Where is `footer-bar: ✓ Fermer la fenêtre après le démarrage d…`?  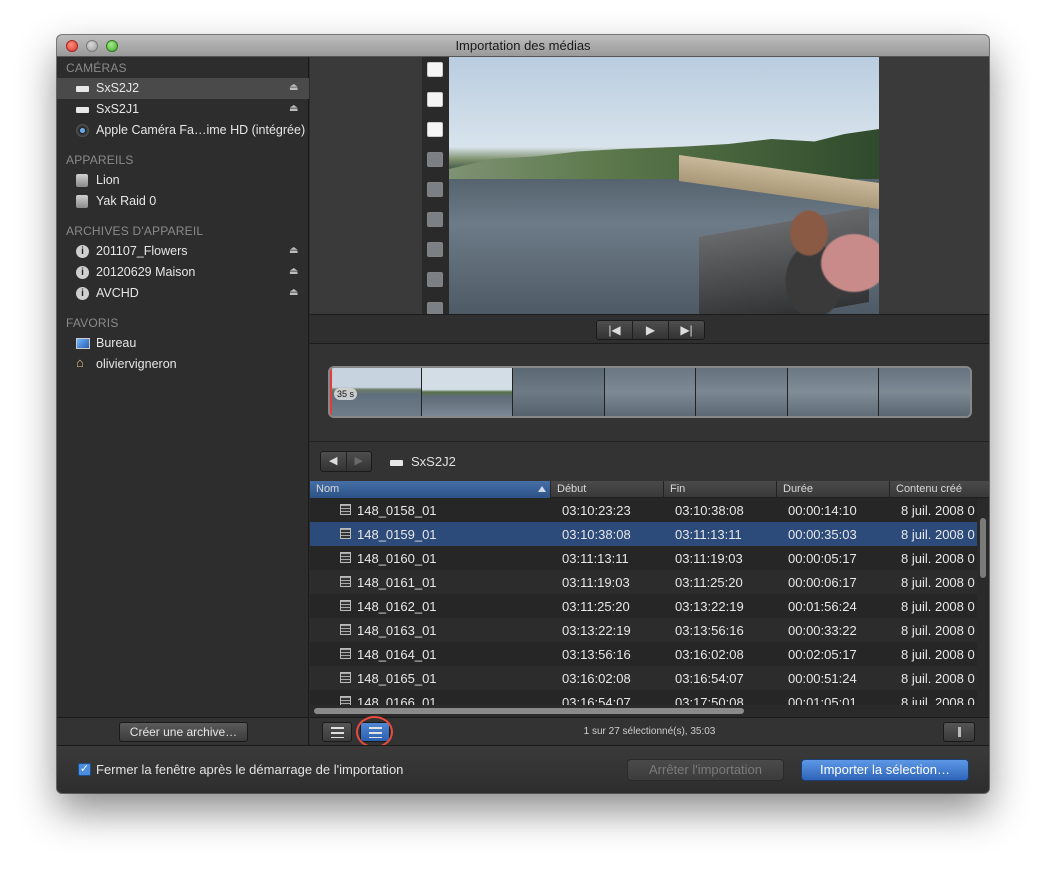
footer-bar: ✓ Fermer la fenêtre après le démarrage d… is located at coordinates (523, 769).